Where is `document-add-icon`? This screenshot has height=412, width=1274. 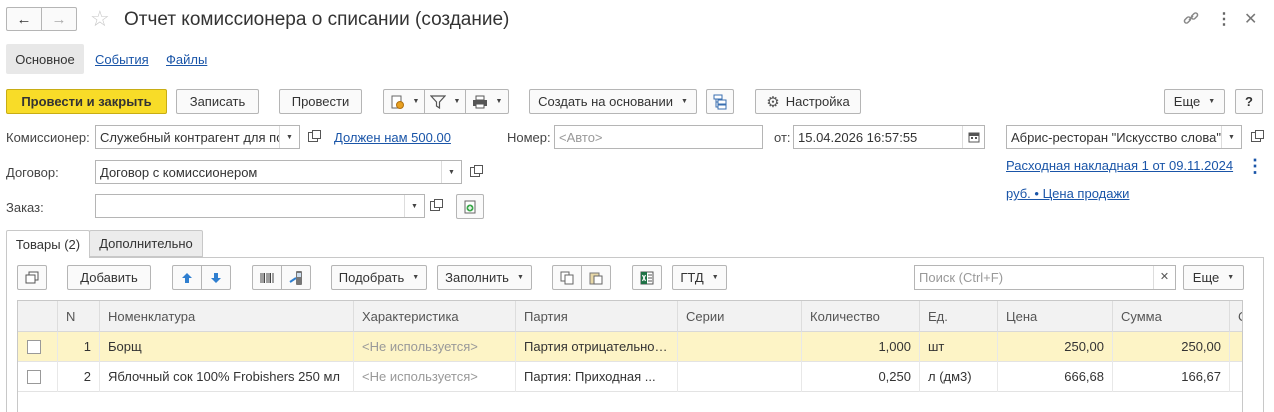 document-add-icon is located at coordinates (470, 206).